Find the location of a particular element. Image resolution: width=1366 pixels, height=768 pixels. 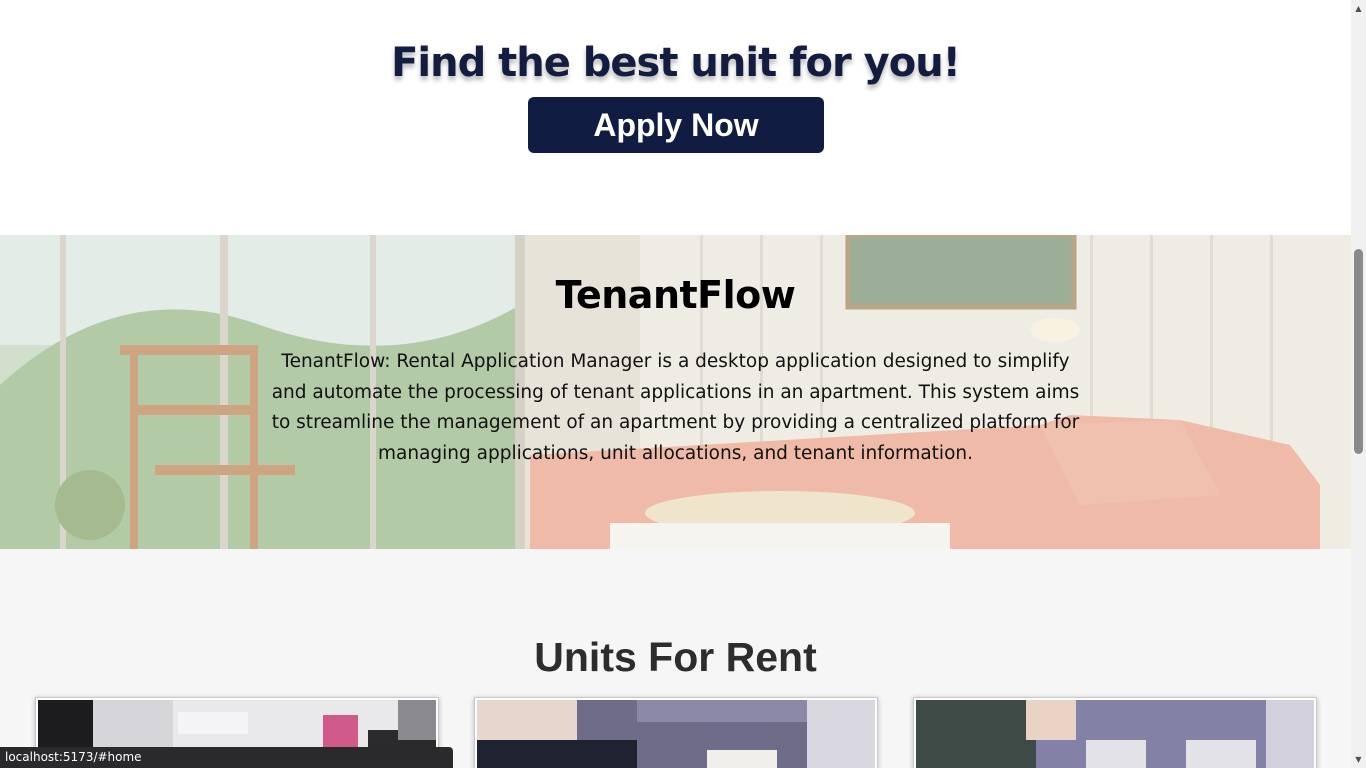

apply-now-button: Apply Now is located at coordinates (676, 125).